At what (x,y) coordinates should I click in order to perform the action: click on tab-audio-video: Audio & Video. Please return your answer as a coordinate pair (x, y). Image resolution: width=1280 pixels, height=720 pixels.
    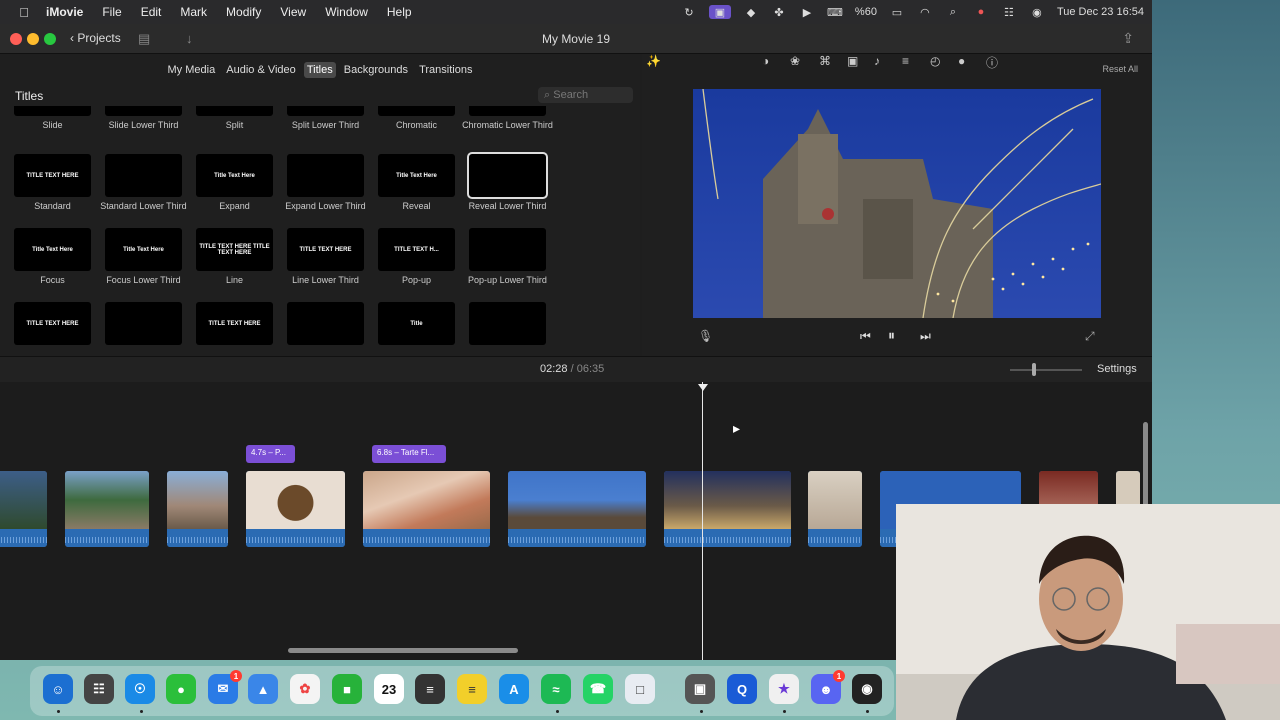
    Looking at the image, I should click on (261, 70).